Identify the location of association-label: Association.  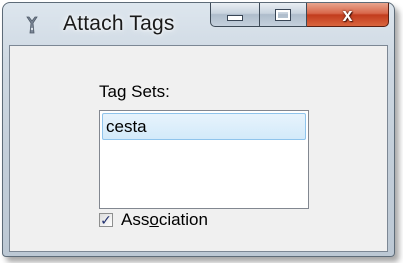
(164, 220).